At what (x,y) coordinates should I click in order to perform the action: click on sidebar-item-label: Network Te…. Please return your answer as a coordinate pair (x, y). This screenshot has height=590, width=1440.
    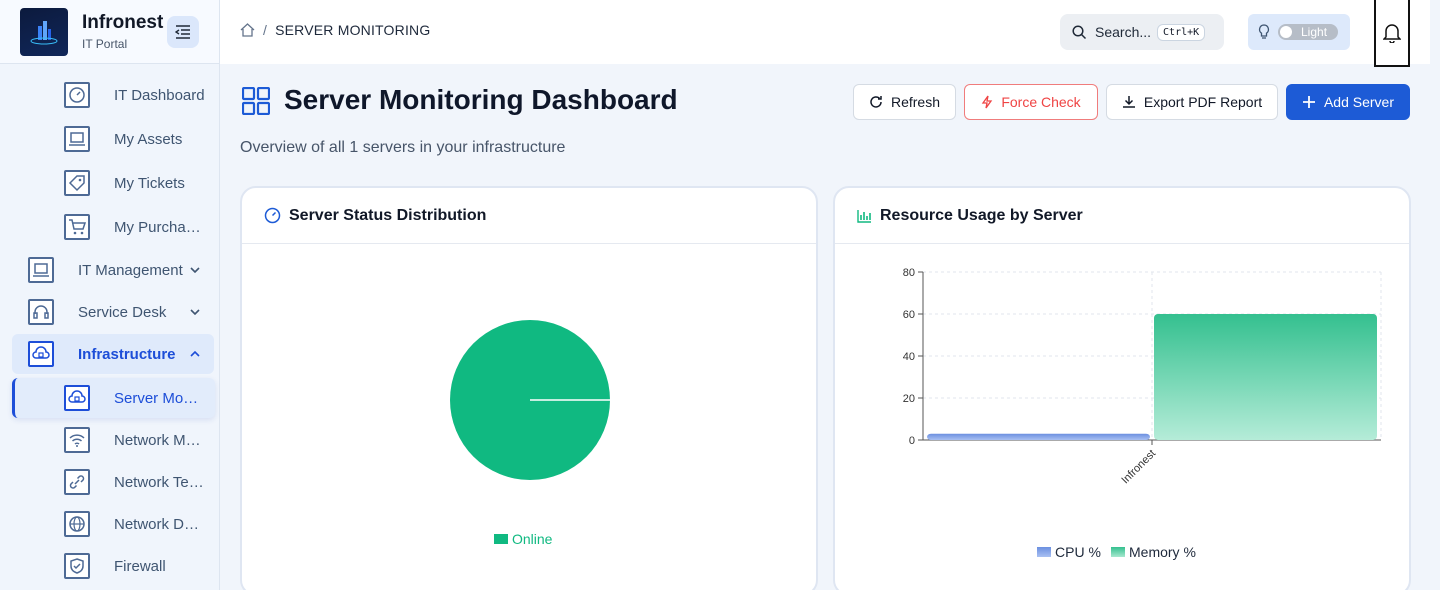
    Looking at the image, I should click on (159, 482).